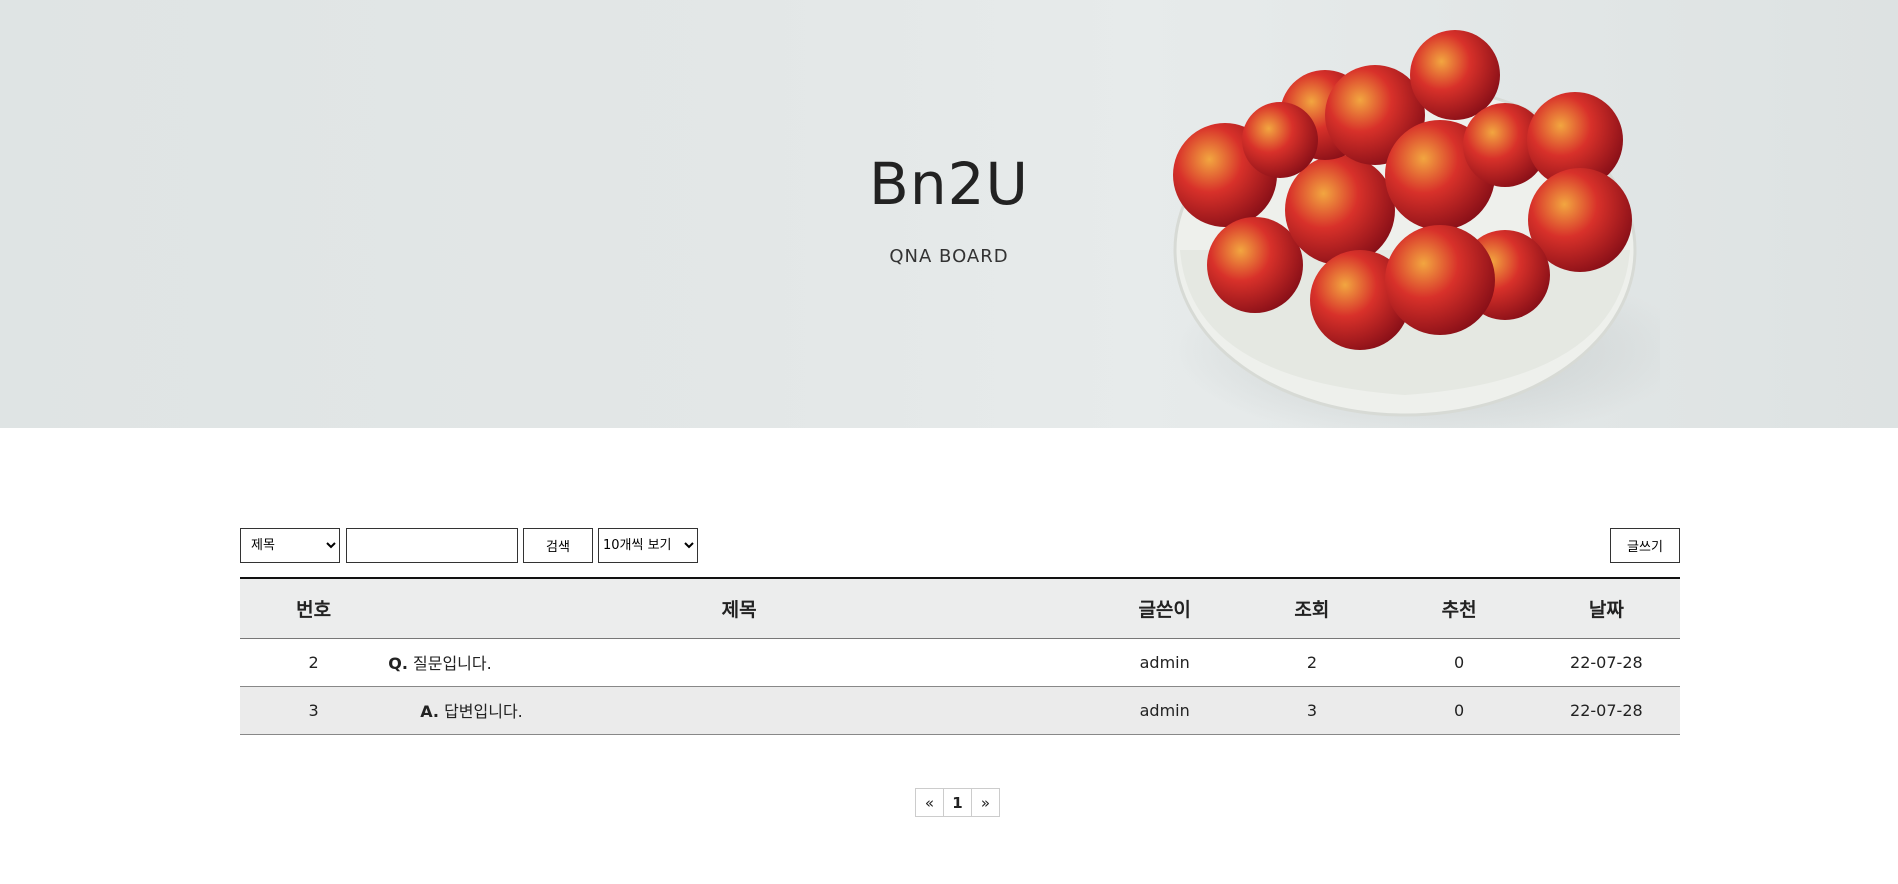 Image resolution: width=1898 pixels, height=884 pixels. I want to click on answer-mark-label: A., so click(429, 711).